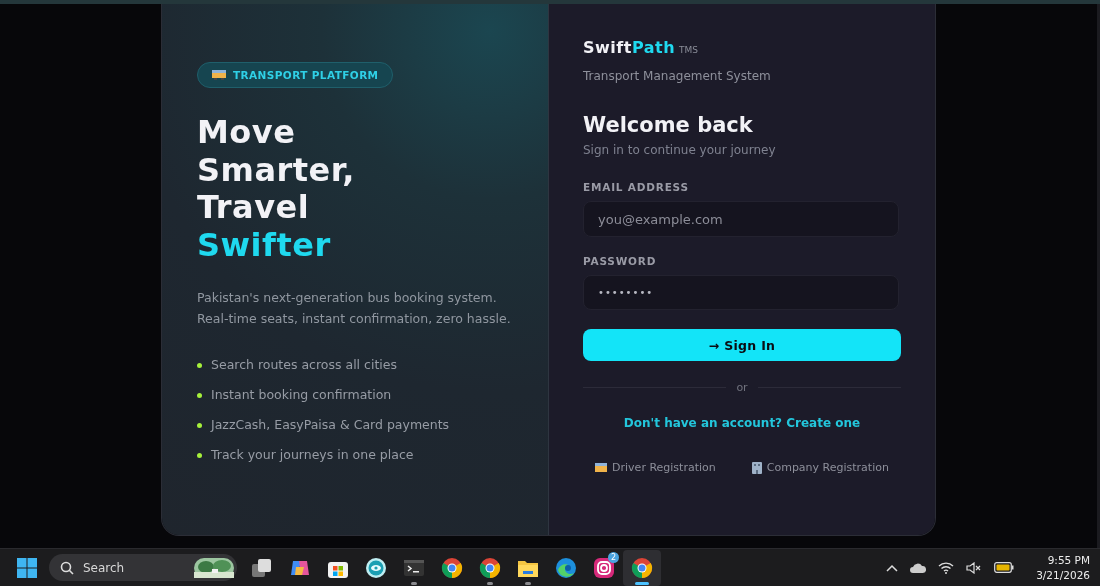 The width and height of the screenshot is (1100, 586). What do you see at coordinates (741, 219) in the screenshot?
I see `input-field: you@example.com` at bounding box center [741, 219].